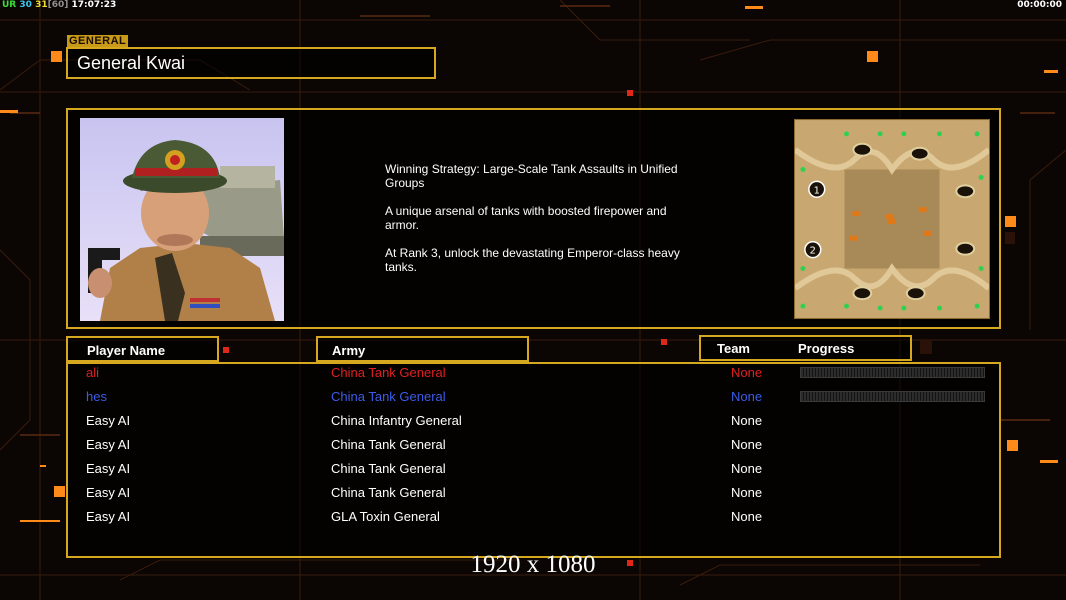 The height and width of the screenshot is (600, 1066). I want to click on map-preview: 1 2, so click(892, 219).